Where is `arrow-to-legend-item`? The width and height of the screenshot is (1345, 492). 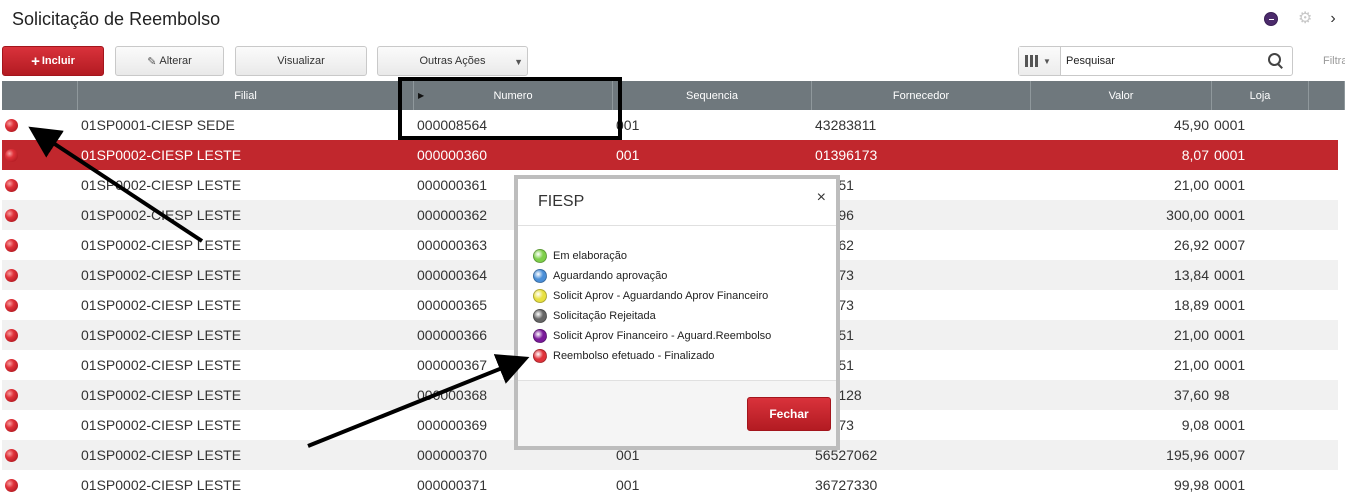 arrow-to-legend-item is located at coordinates (418, 401).